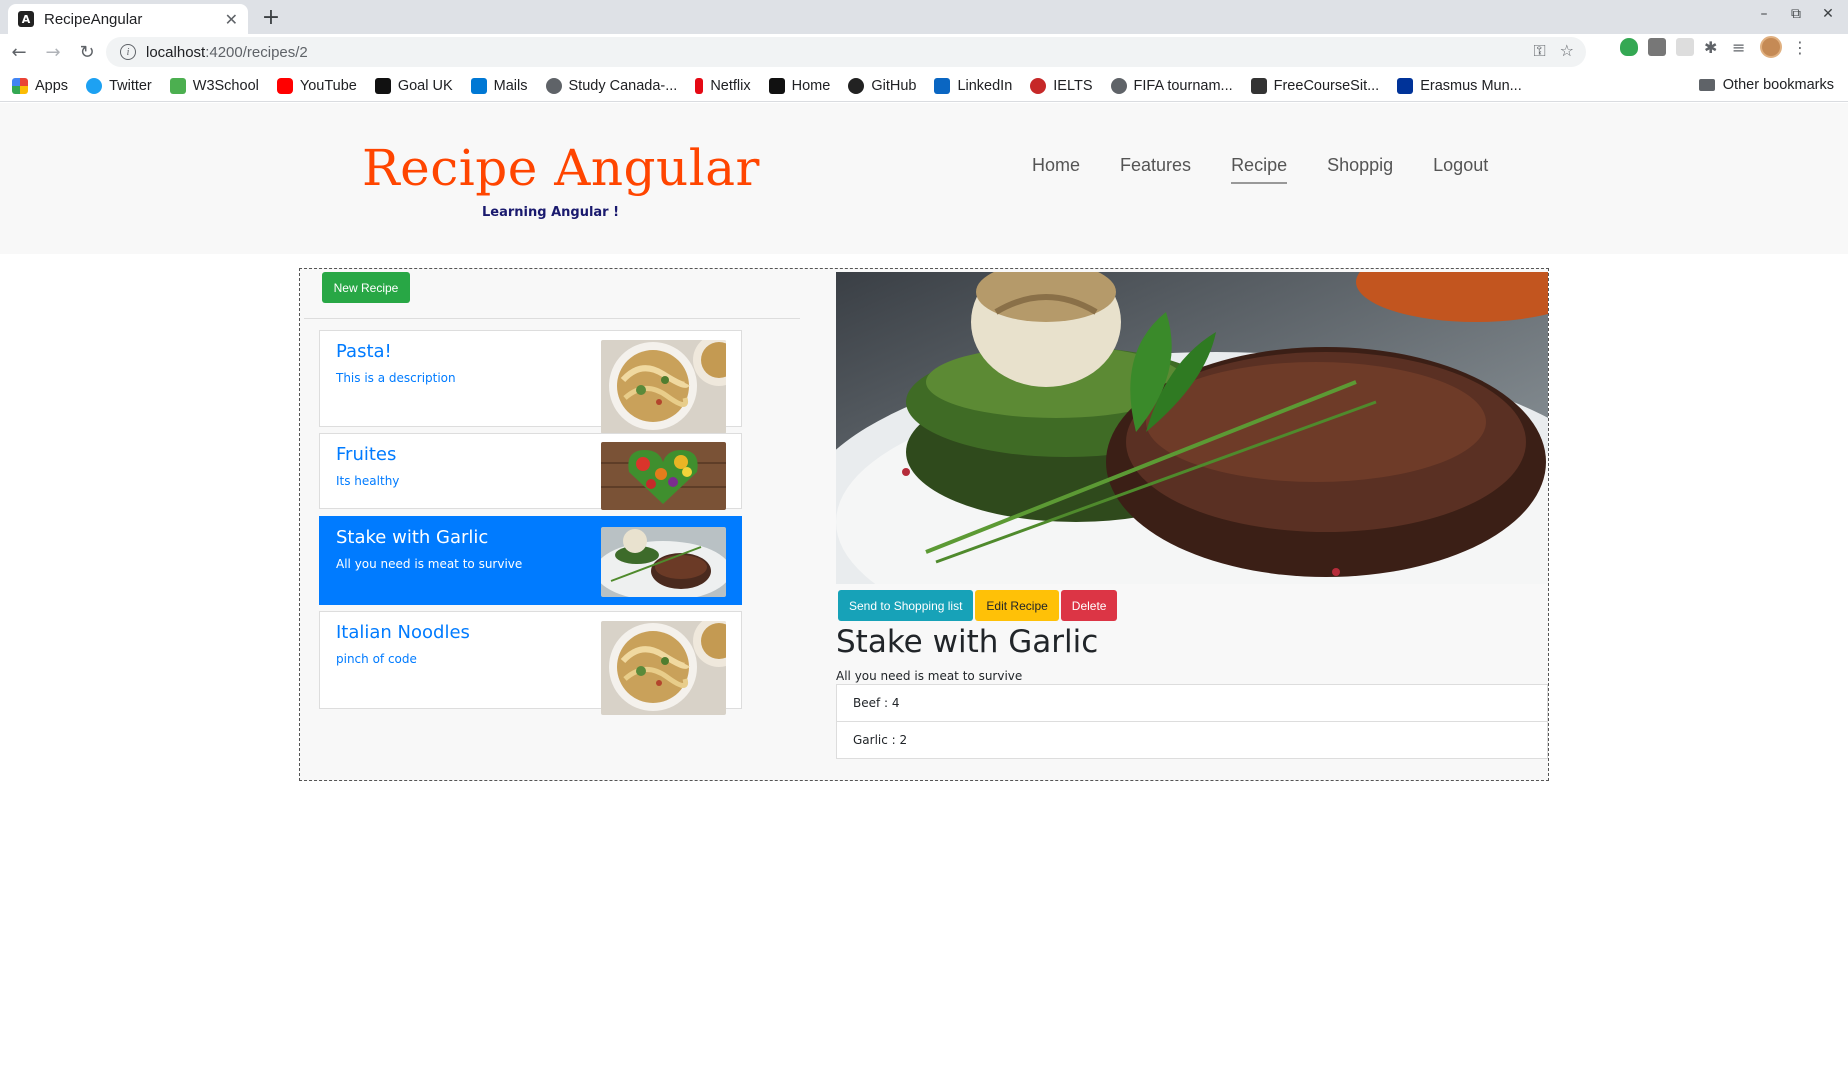 The width and height of the screenshot is (1848, 1080). I want to click on ingredient-item: Beef : 4, so click(1192, 703).